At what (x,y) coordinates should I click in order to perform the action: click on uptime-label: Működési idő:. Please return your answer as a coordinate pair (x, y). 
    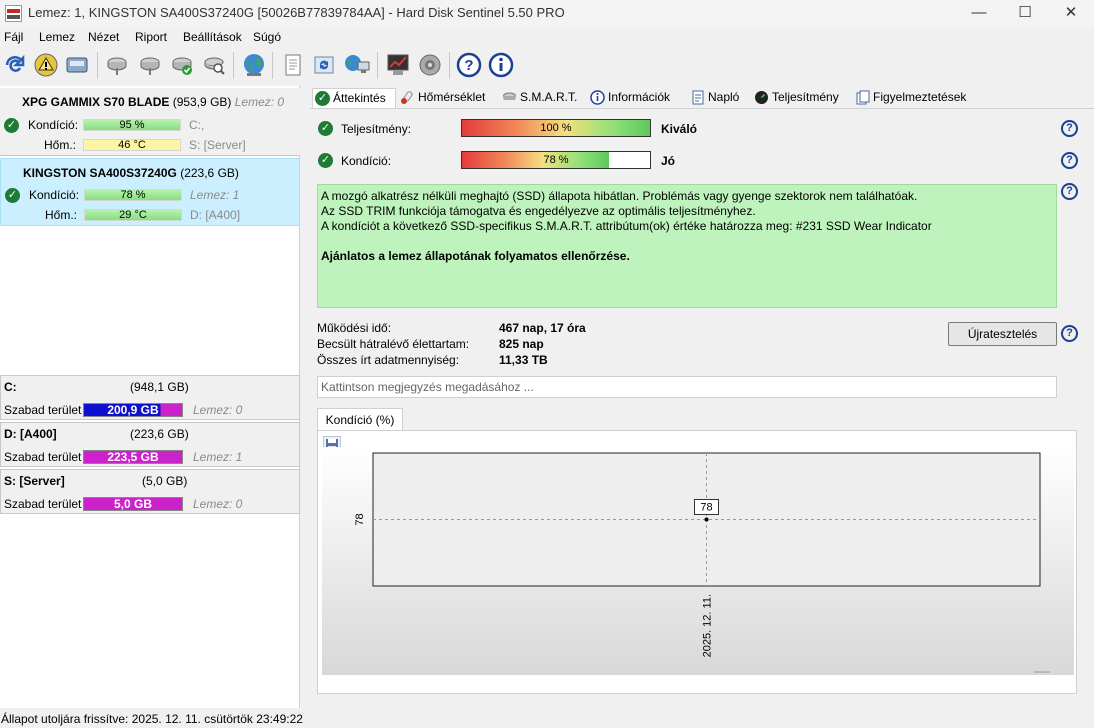
    Looking at the image, I should click on (354, 328).